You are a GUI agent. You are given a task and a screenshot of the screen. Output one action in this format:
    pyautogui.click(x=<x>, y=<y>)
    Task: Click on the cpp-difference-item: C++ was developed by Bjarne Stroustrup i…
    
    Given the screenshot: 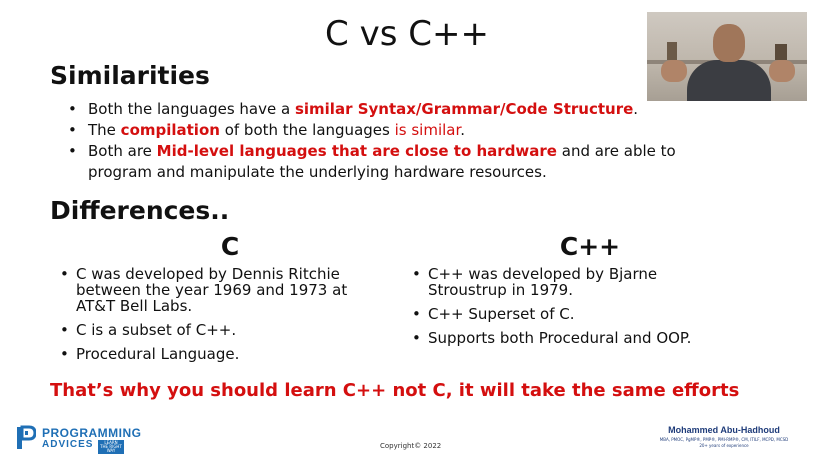 What is the action you would take?
    pyautogui.click(x=567, y=282)
    